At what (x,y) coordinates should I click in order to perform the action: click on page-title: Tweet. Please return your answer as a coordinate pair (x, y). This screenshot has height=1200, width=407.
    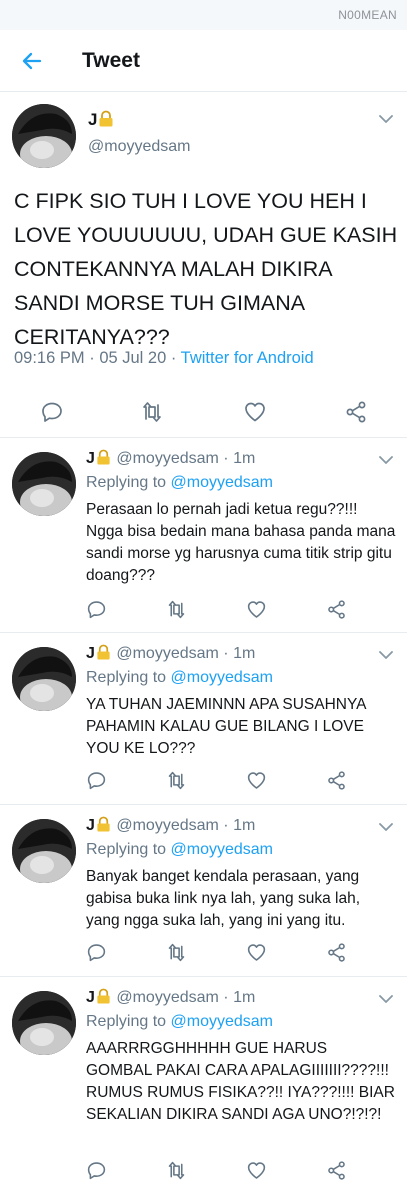
    Looking at the image, I should click on (111, 60).